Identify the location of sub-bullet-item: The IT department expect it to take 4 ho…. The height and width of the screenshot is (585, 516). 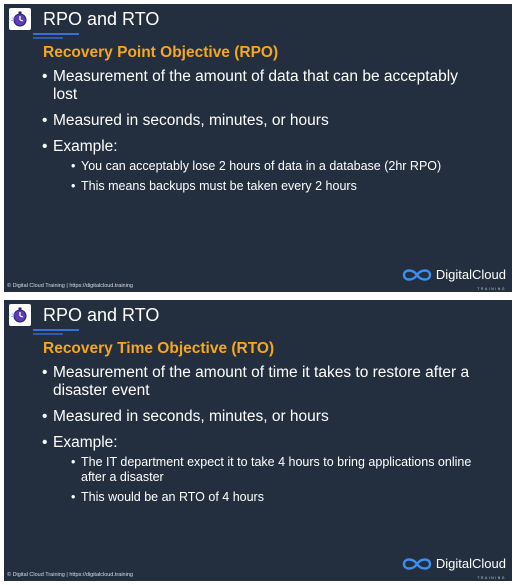
(276, 470).